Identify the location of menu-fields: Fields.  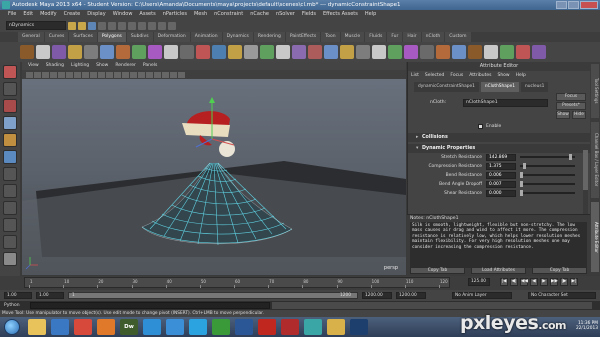
(309, 14).